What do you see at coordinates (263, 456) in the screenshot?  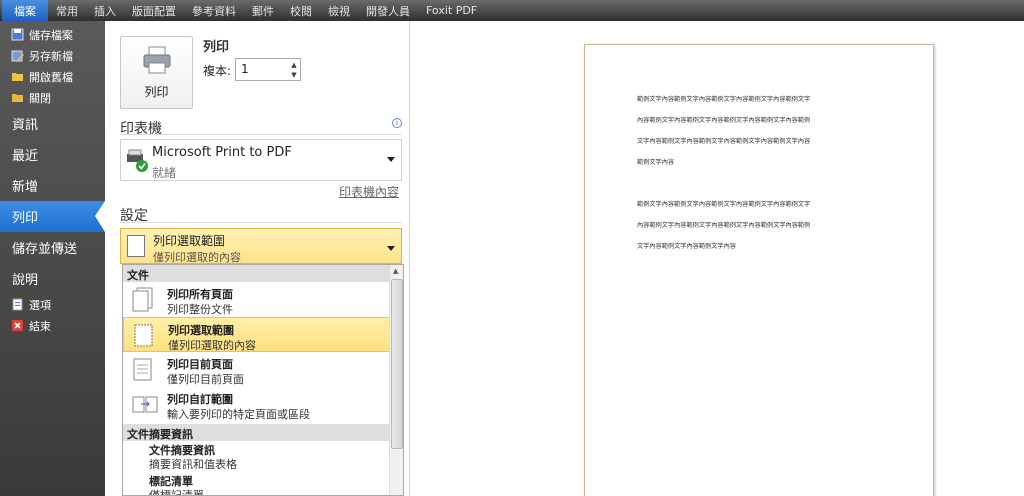 I see `option-document-info: 文件摘要資訊 摘要資訊和值表格` at bounding box center [263, 456].